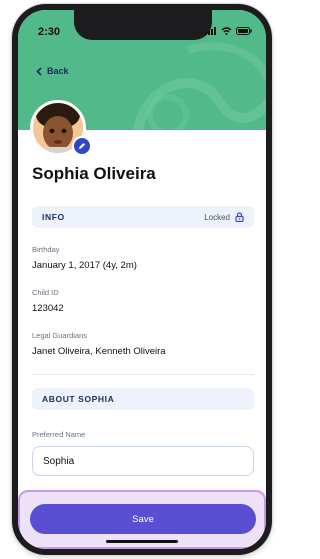 Image resolution: width=320 pixels, height=559 pixels. What do you see at coordinates (94, 173) in the screenshot?
I see `profile-name: Sophia Oliveira` at bounding box center [94, 173].